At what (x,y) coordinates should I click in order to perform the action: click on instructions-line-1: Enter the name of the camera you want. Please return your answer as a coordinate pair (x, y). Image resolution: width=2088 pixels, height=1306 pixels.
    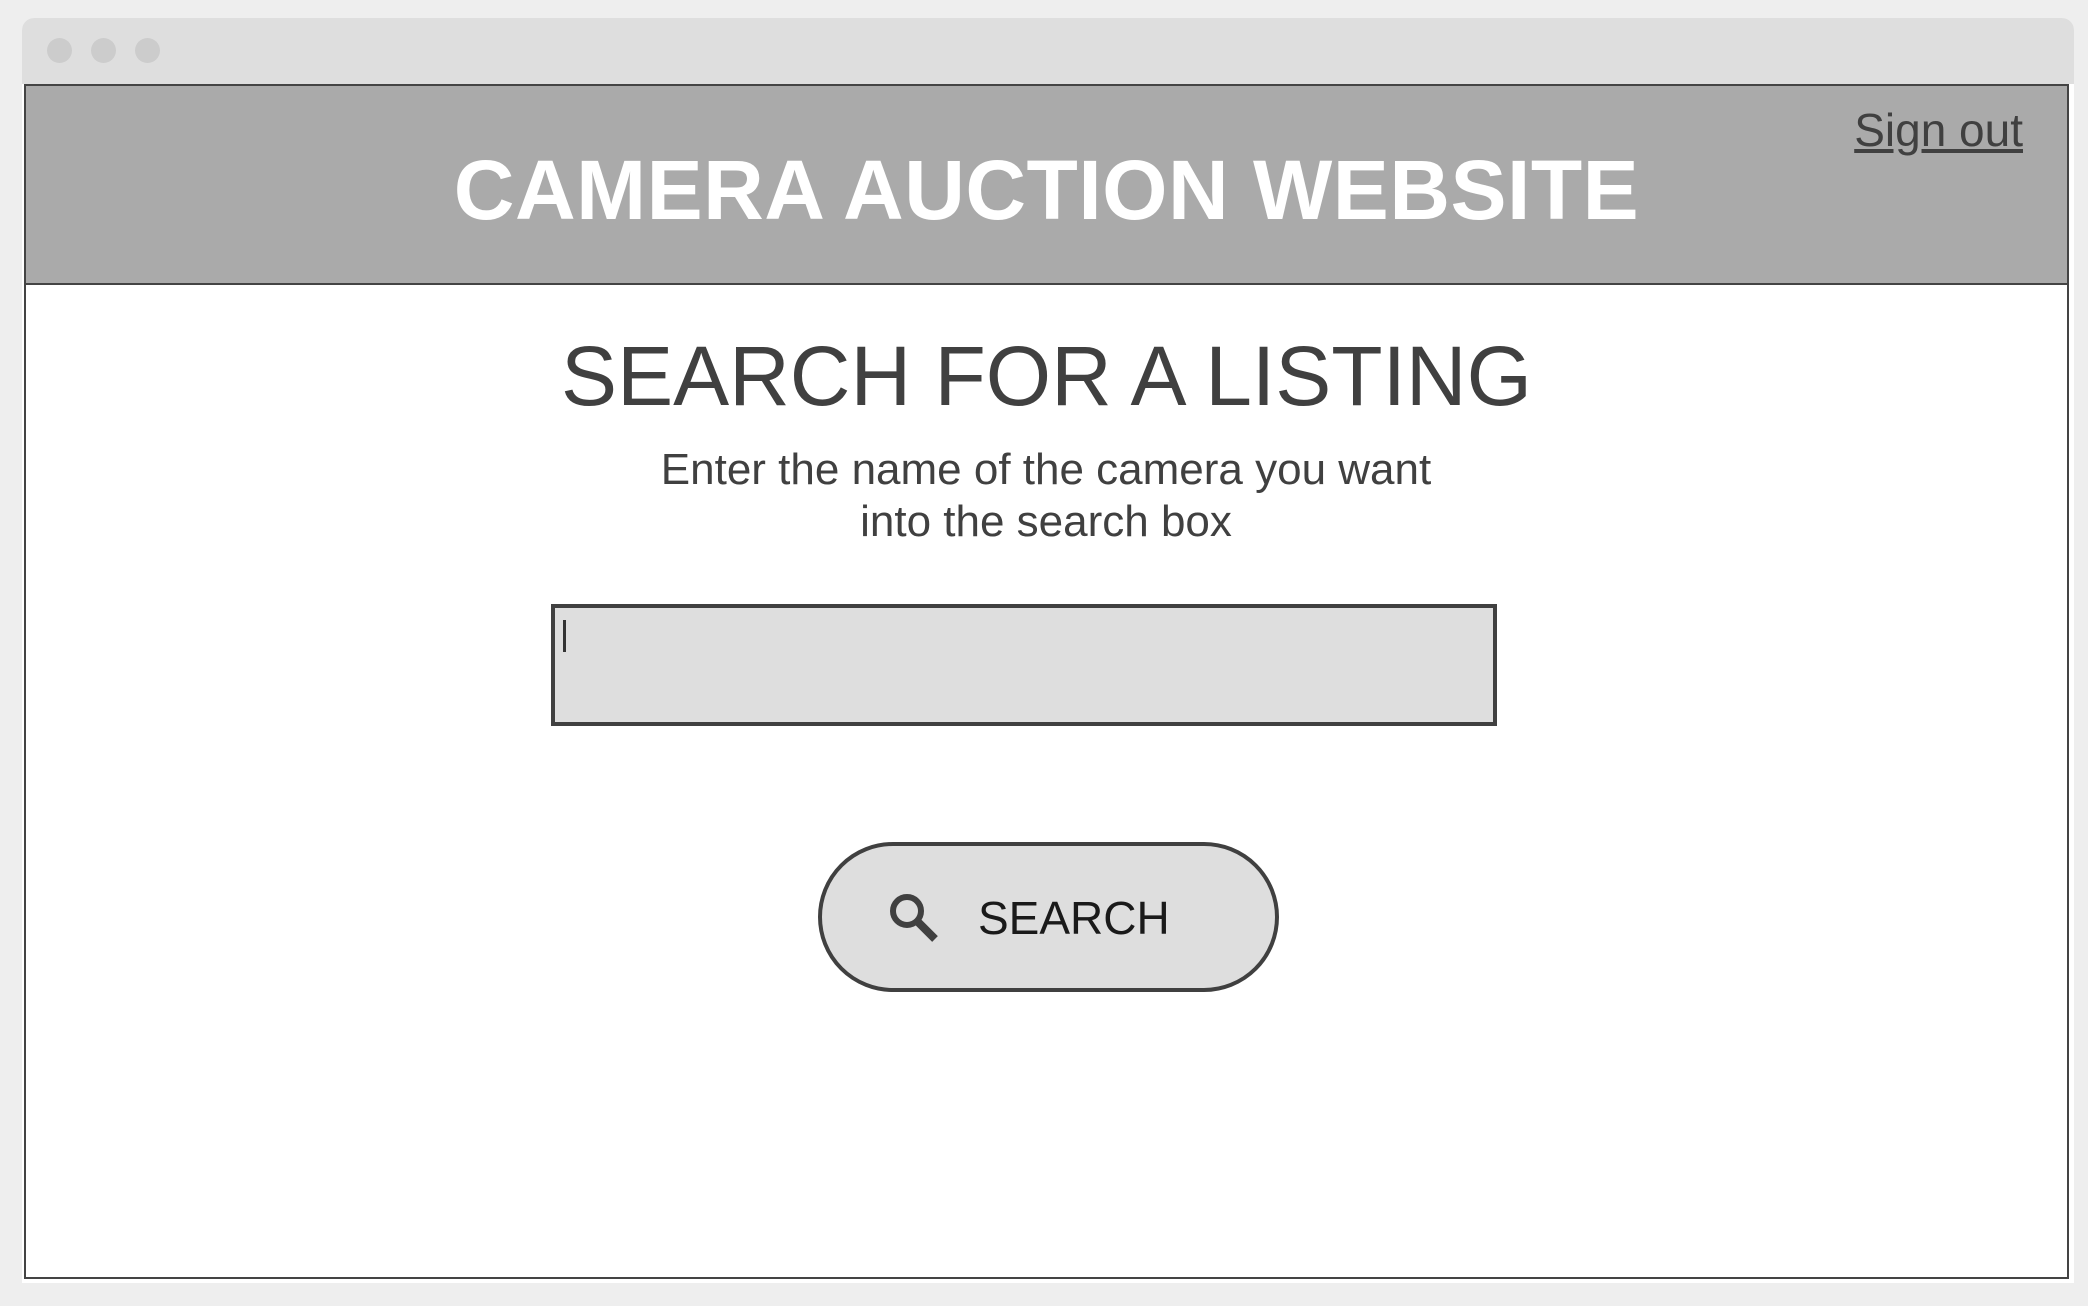
    Looking at the image, I should click on (1046, 469).